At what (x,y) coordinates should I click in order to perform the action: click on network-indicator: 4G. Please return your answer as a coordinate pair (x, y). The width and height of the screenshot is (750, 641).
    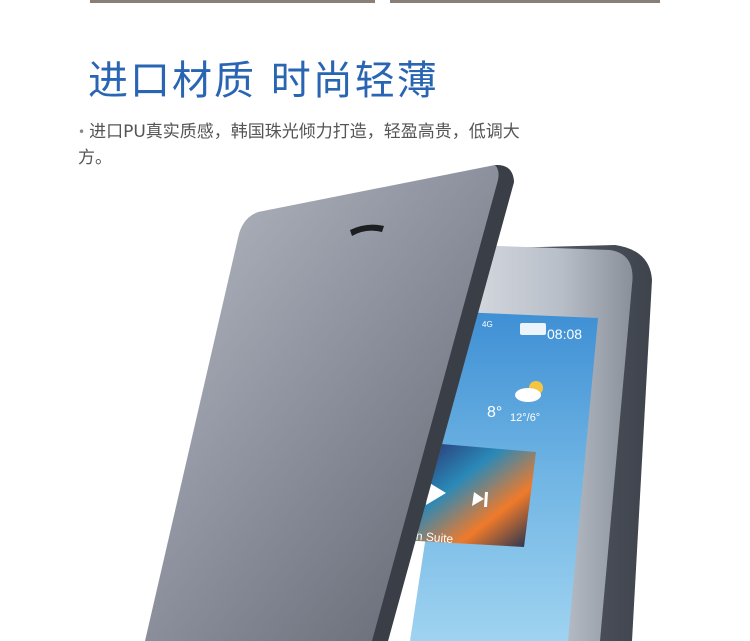
    Looking at the image, I should click on (487, 324).